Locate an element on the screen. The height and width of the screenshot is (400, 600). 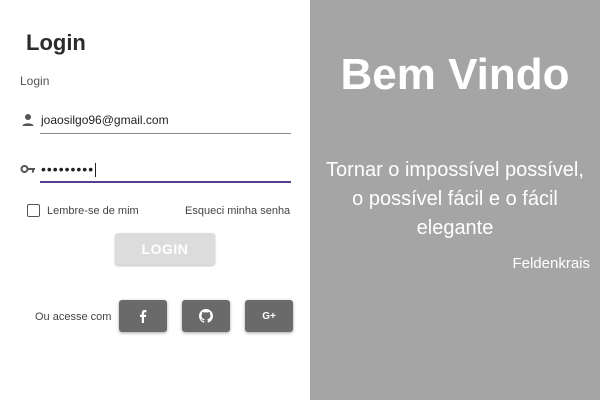
password-underline is located at coordinates (165, 182).